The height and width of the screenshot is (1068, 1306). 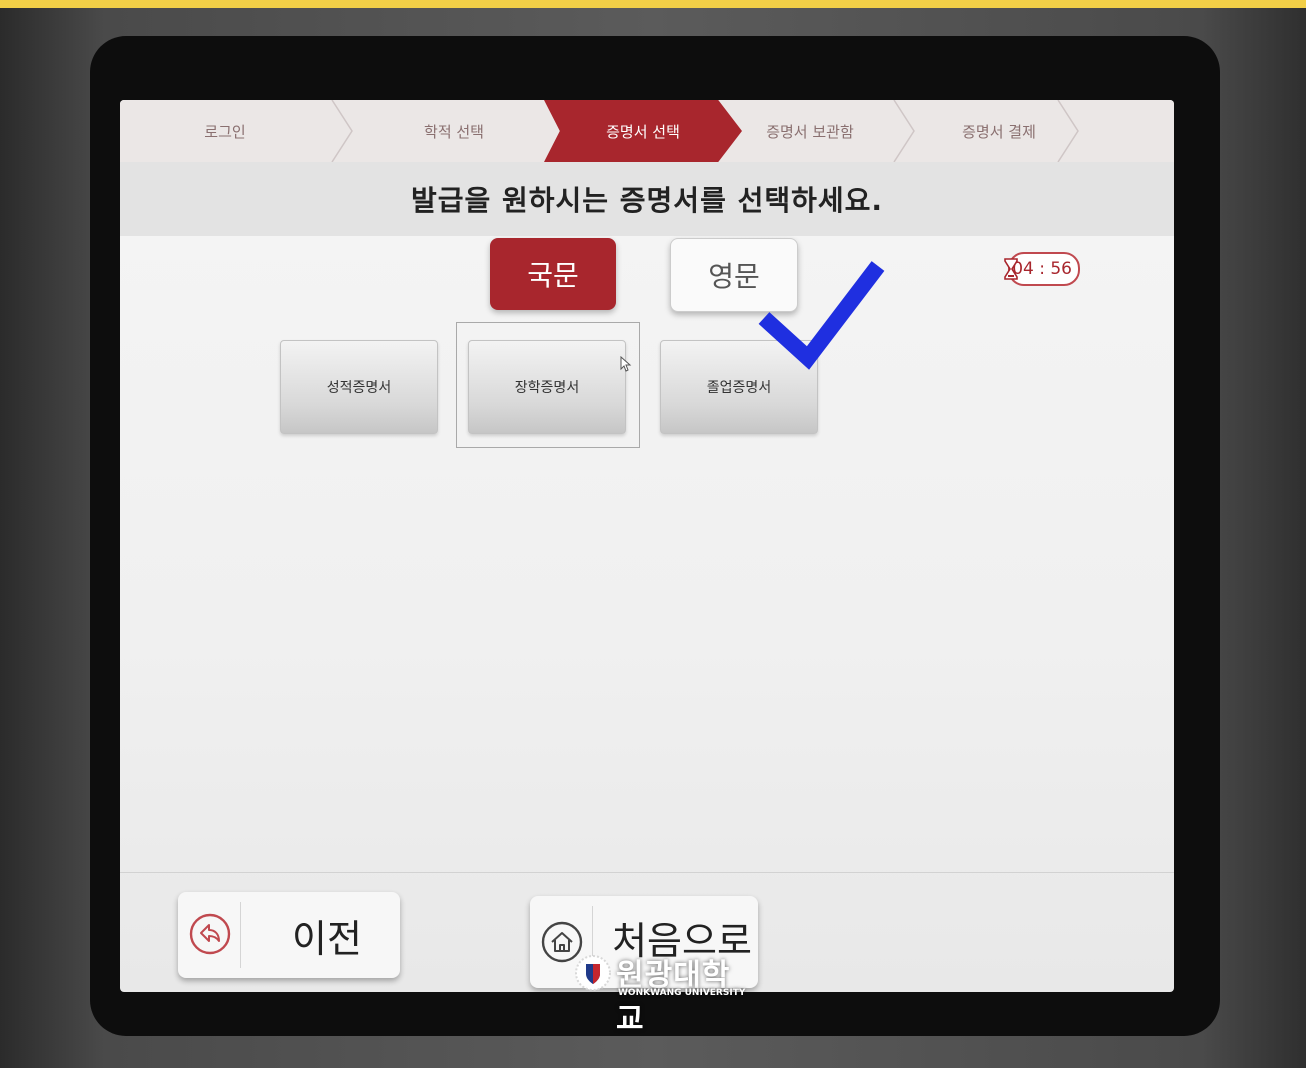 I want to click on heading-band: 발급을 원하시는 증명서를 선택하세요., so click(x=647, y=199).